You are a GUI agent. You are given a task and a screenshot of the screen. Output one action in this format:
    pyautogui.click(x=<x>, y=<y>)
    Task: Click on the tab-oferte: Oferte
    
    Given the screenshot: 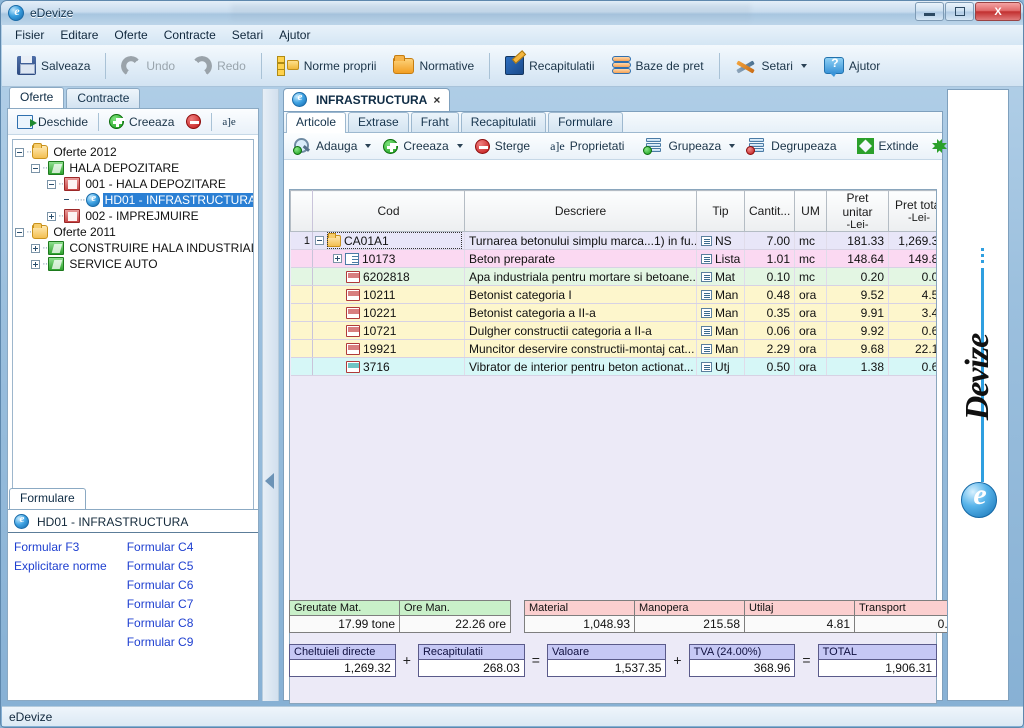 What is the action you would take?
    pyautogui.click(x=37, y=97)
    